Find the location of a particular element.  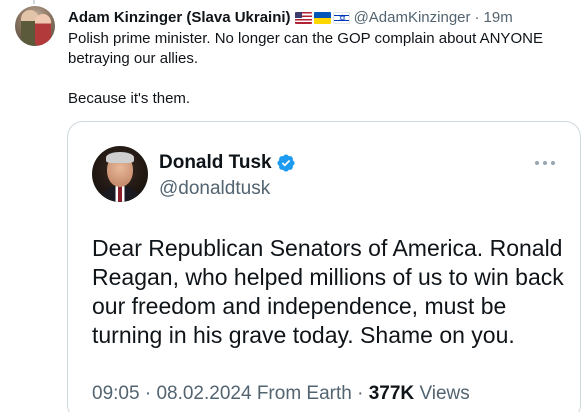

author-handle: @AdamKinzinger is located at coordinates (412, 18).